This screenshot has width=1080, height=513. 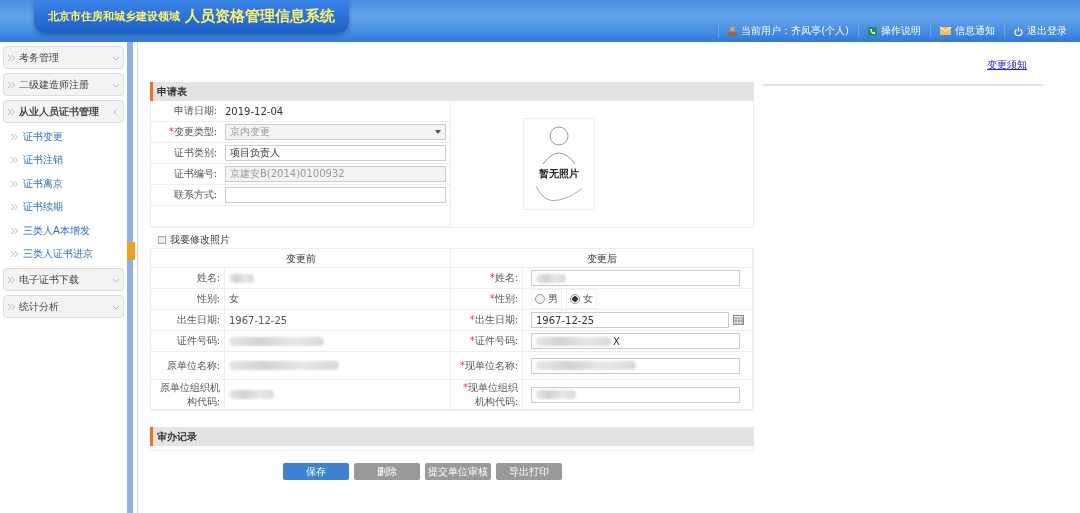 What do you see at coordinates (63, 306) in the screenshot?
I see `menu-group: 统计分析` at bounding box center [63, 306].